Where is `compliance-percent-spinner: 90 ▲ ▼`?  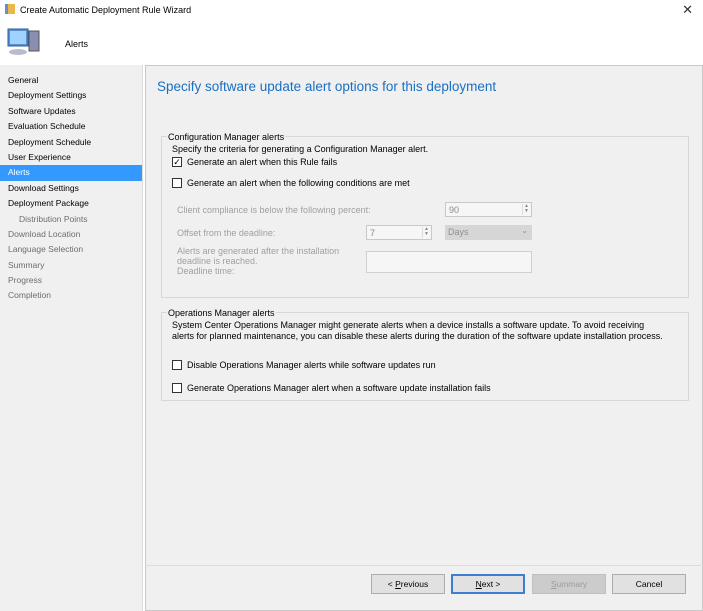 compliance-percent-spinner: 90 ▲ ▼ is located at coordinates (488, 209).